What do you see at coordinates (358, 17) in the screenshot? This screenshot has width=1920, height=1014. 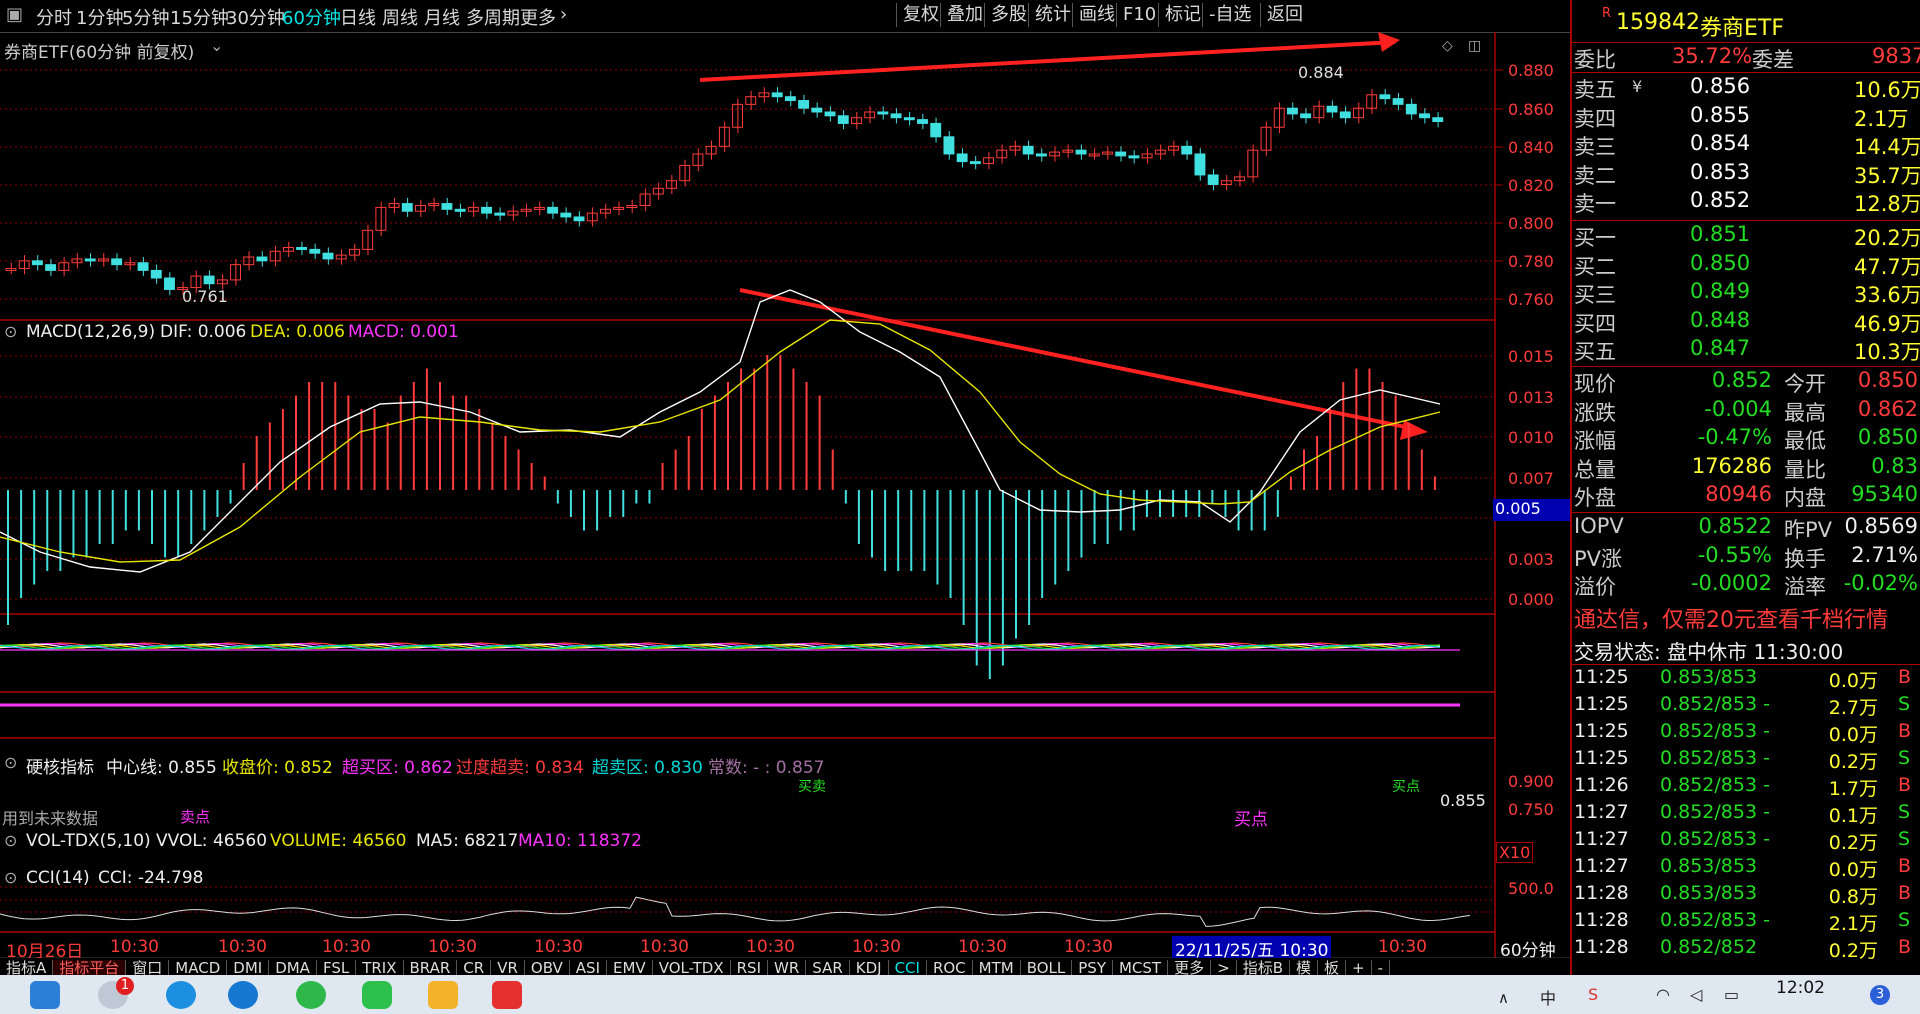 I see `tf-daily: 日线` at bounding box center [358, 17].